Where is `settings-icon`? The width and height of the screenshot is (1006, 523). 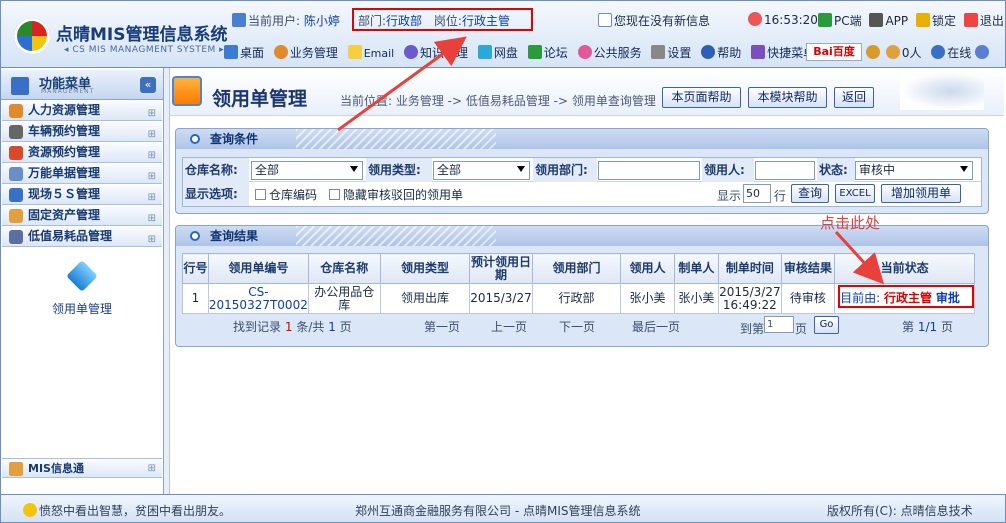
settings-icon is located at coordinates (658, 52).